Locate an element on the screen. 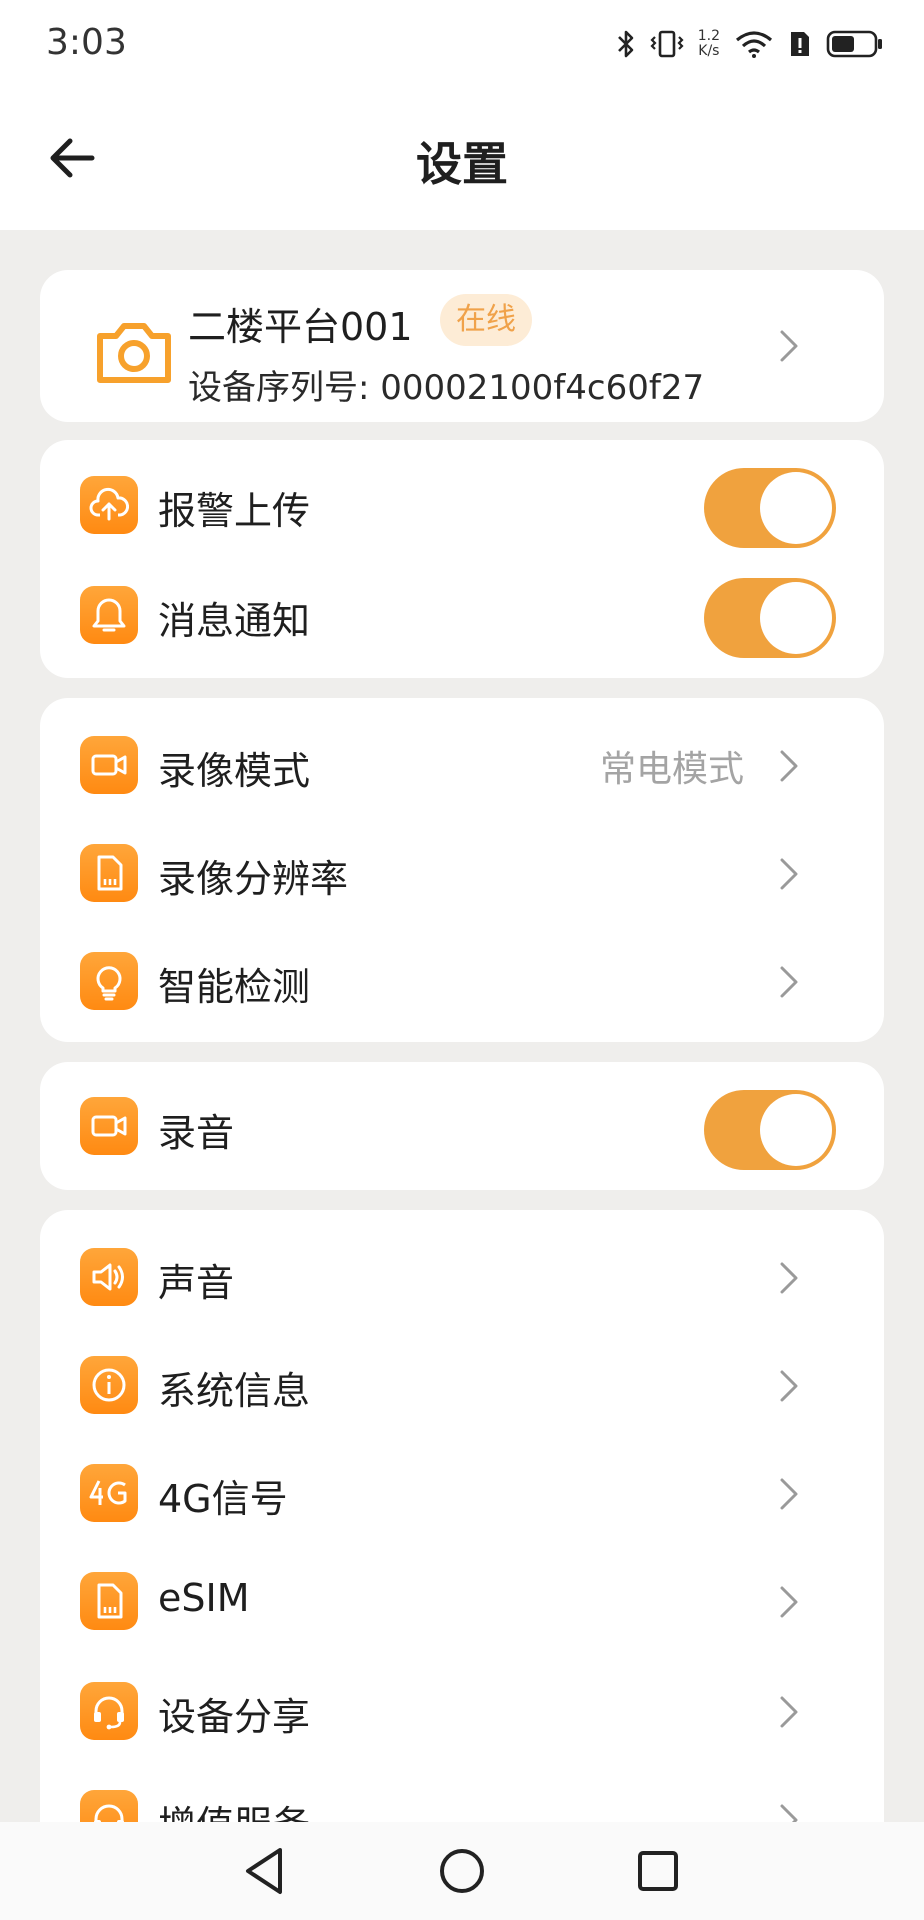 Image resolution: width=924 pixels, height=1920 pixels. setting-label: 系统信息 is located at coordinates (234, 1391).